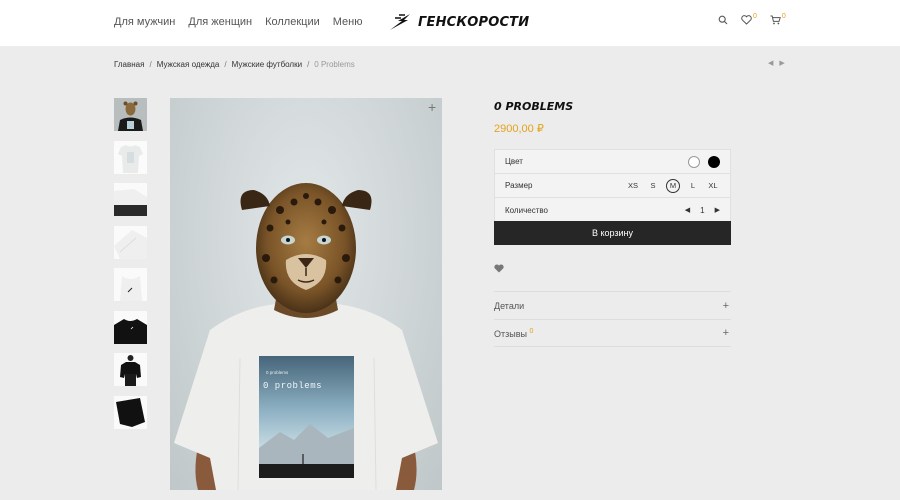  I want to click on reviews-label-wrap: Отзывы 0, so click(513, 333).